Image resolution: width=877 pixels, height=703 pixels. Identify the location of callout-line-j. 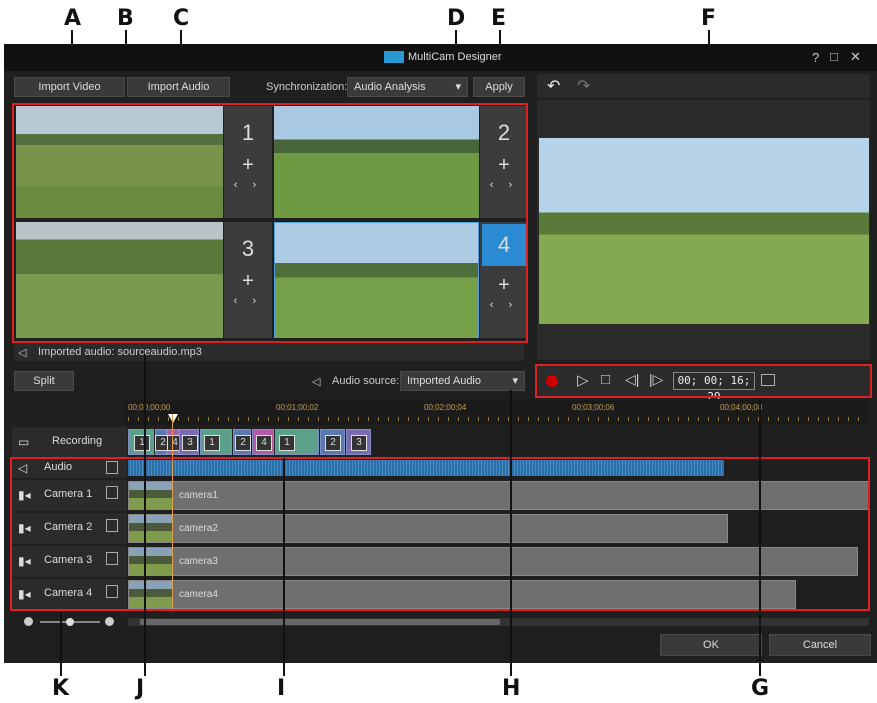
(145, 515).